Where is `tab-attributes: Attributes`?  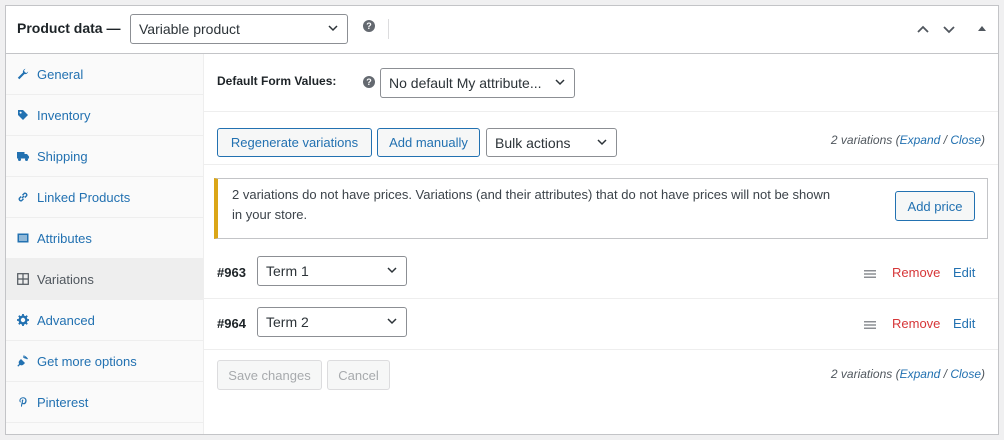 tab-attributes: Attributes is located at coordinates (105, 238).